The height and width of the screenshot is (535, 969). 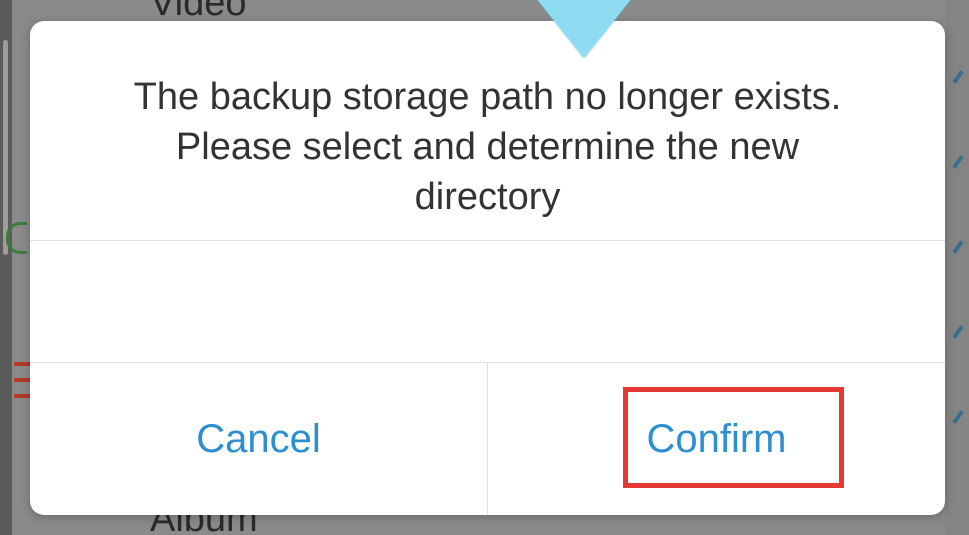 What do you see at coordinates (584, 29) in the screenshot?
I see `tooltip-arrow` at bounding box center [584, 29].